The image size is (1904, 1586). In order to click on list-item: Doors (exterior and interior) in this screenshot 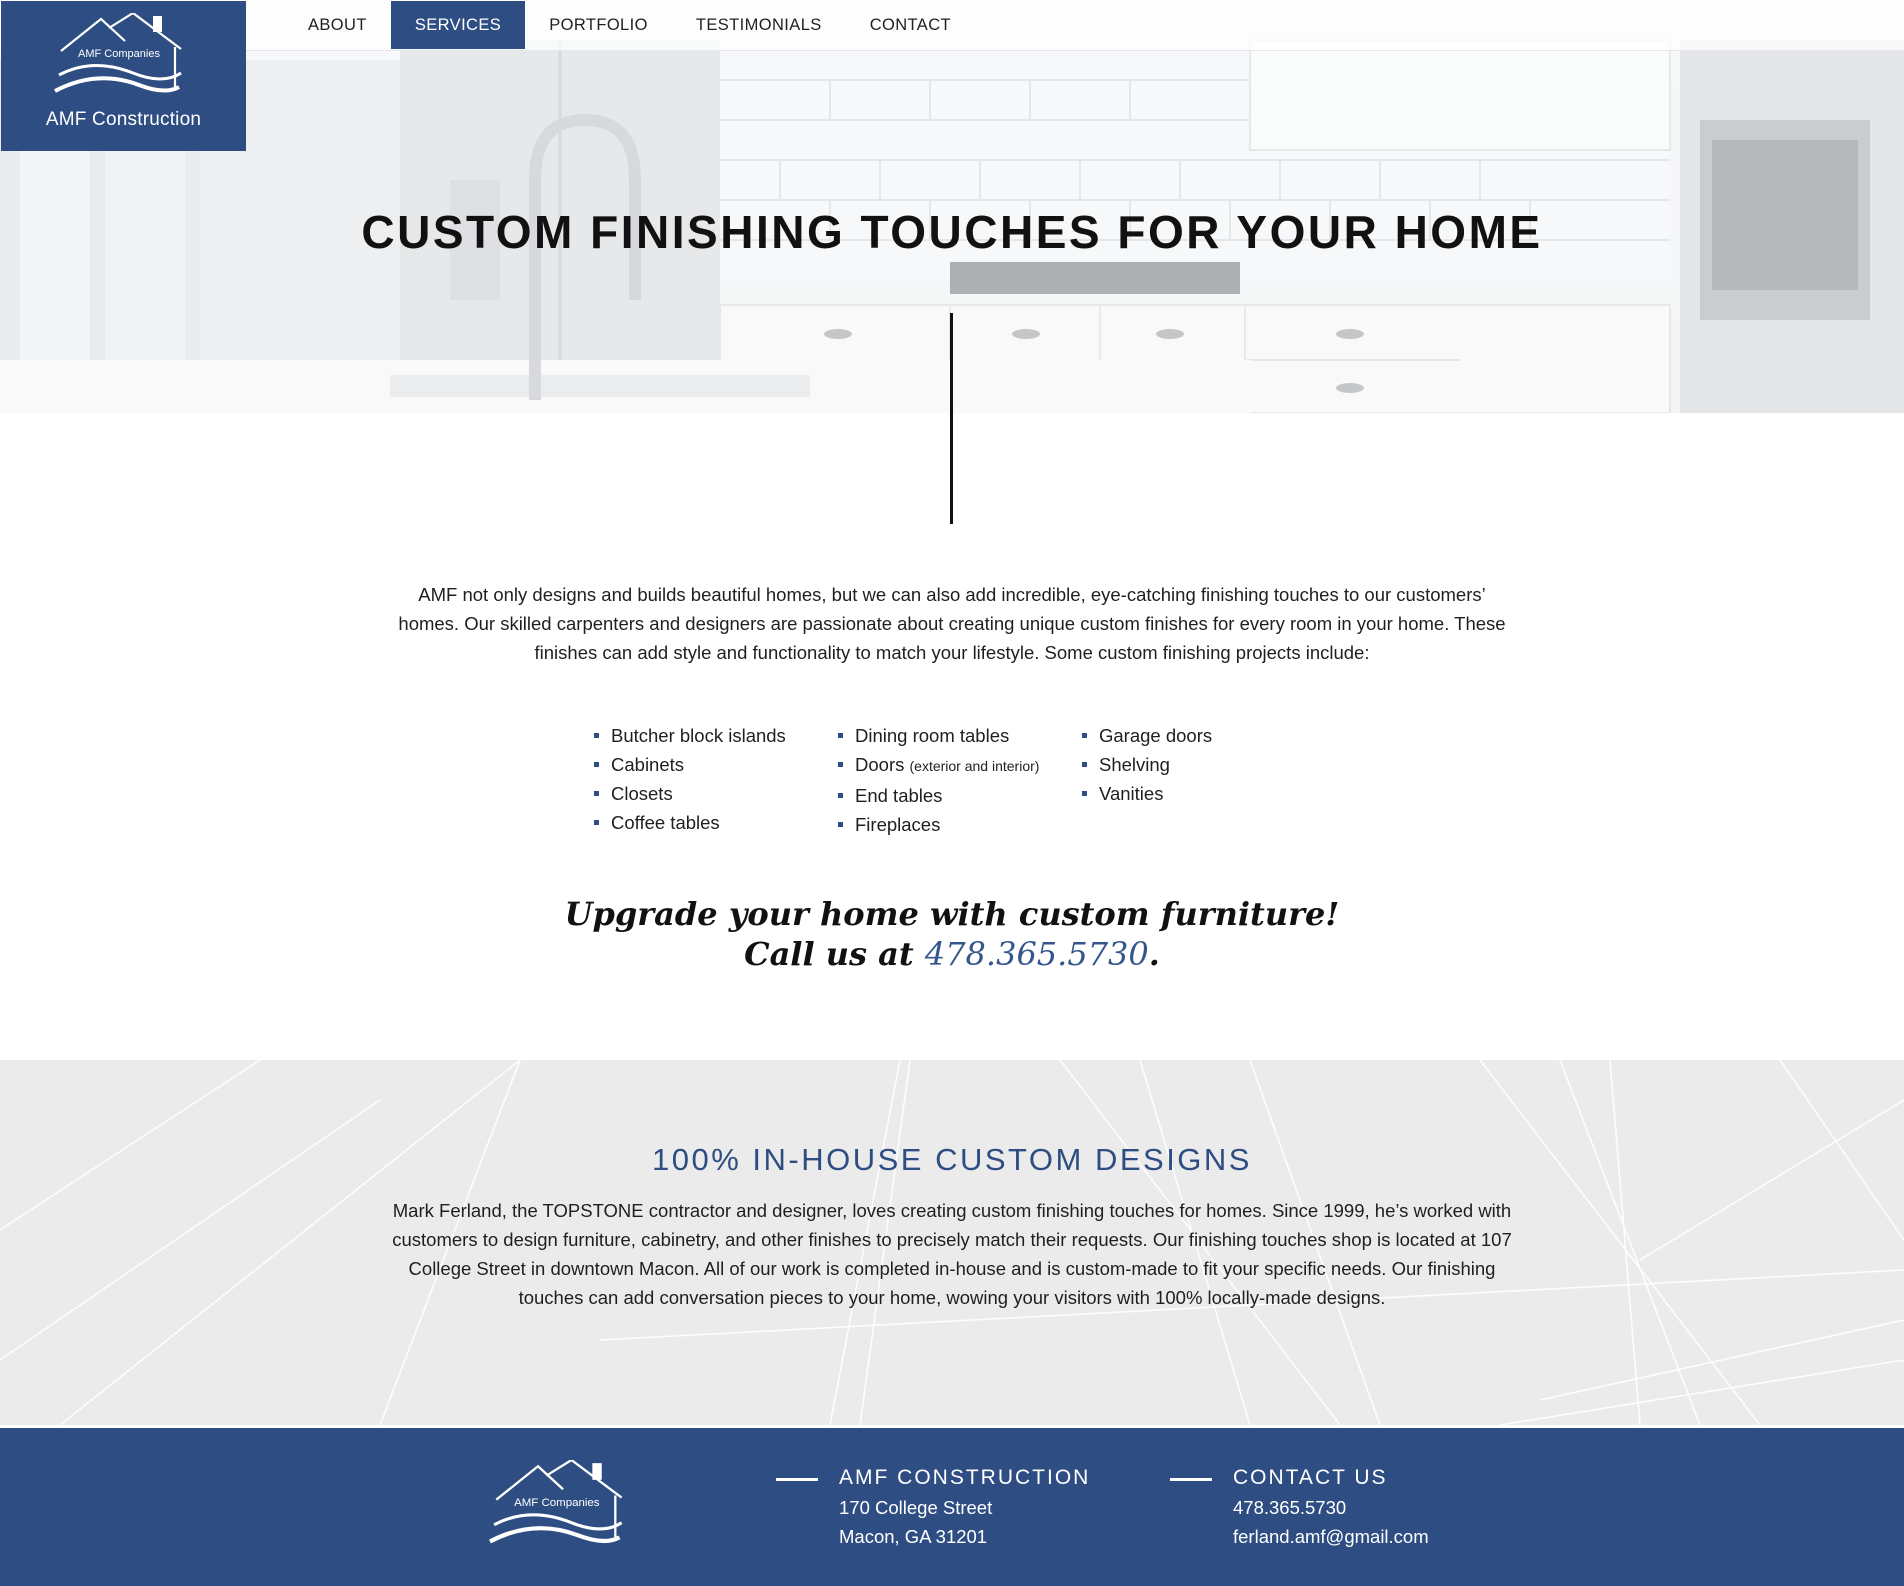, I will do `click(958, 765)`.